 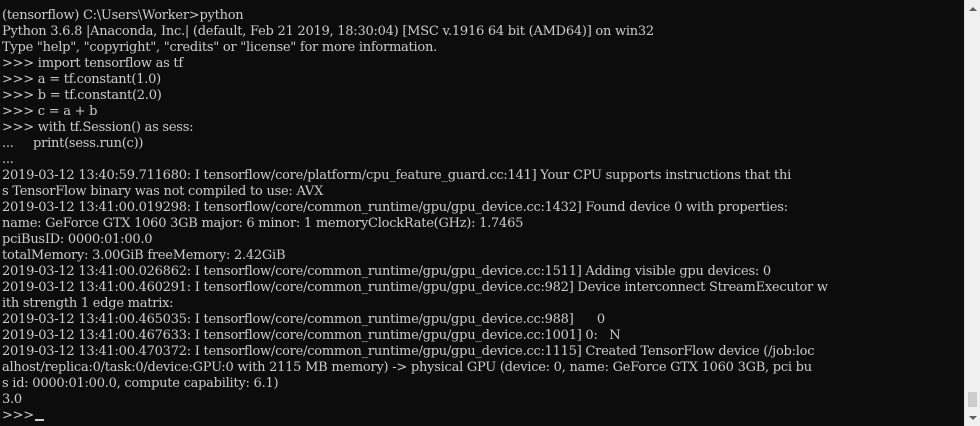 I want to click on scroll-up-arrow-icon, so click(x=972, y=8).